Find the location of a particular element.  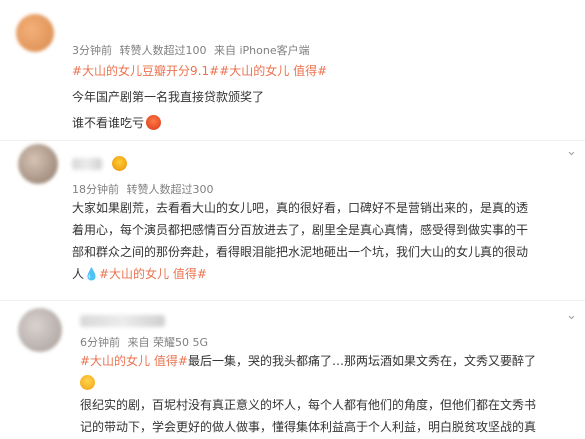

post-meta: 6分钟前 来自 荣耀50 5G is located at coordinates (144, 342).